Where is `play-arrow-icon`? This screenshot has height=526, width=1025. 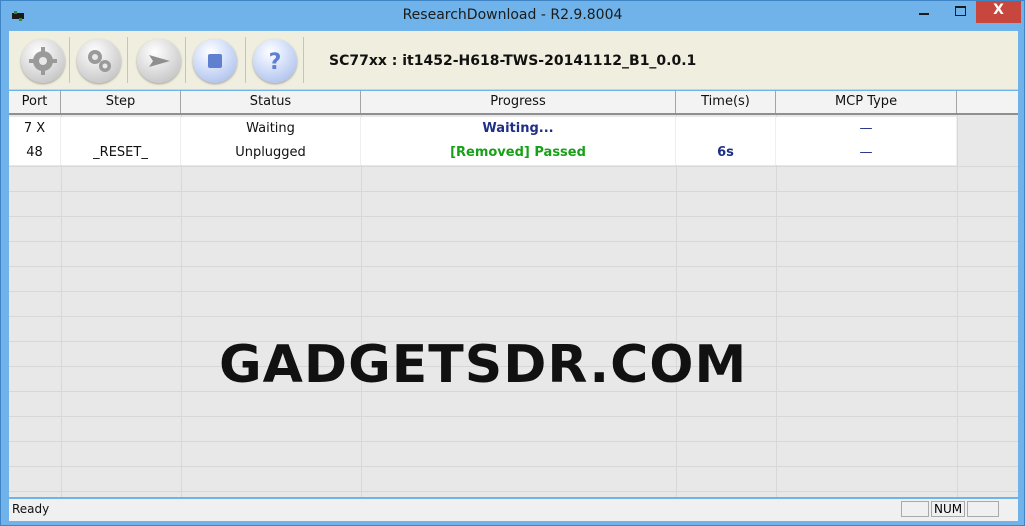 play-arrow-icon is located at coordinates (159, 61).